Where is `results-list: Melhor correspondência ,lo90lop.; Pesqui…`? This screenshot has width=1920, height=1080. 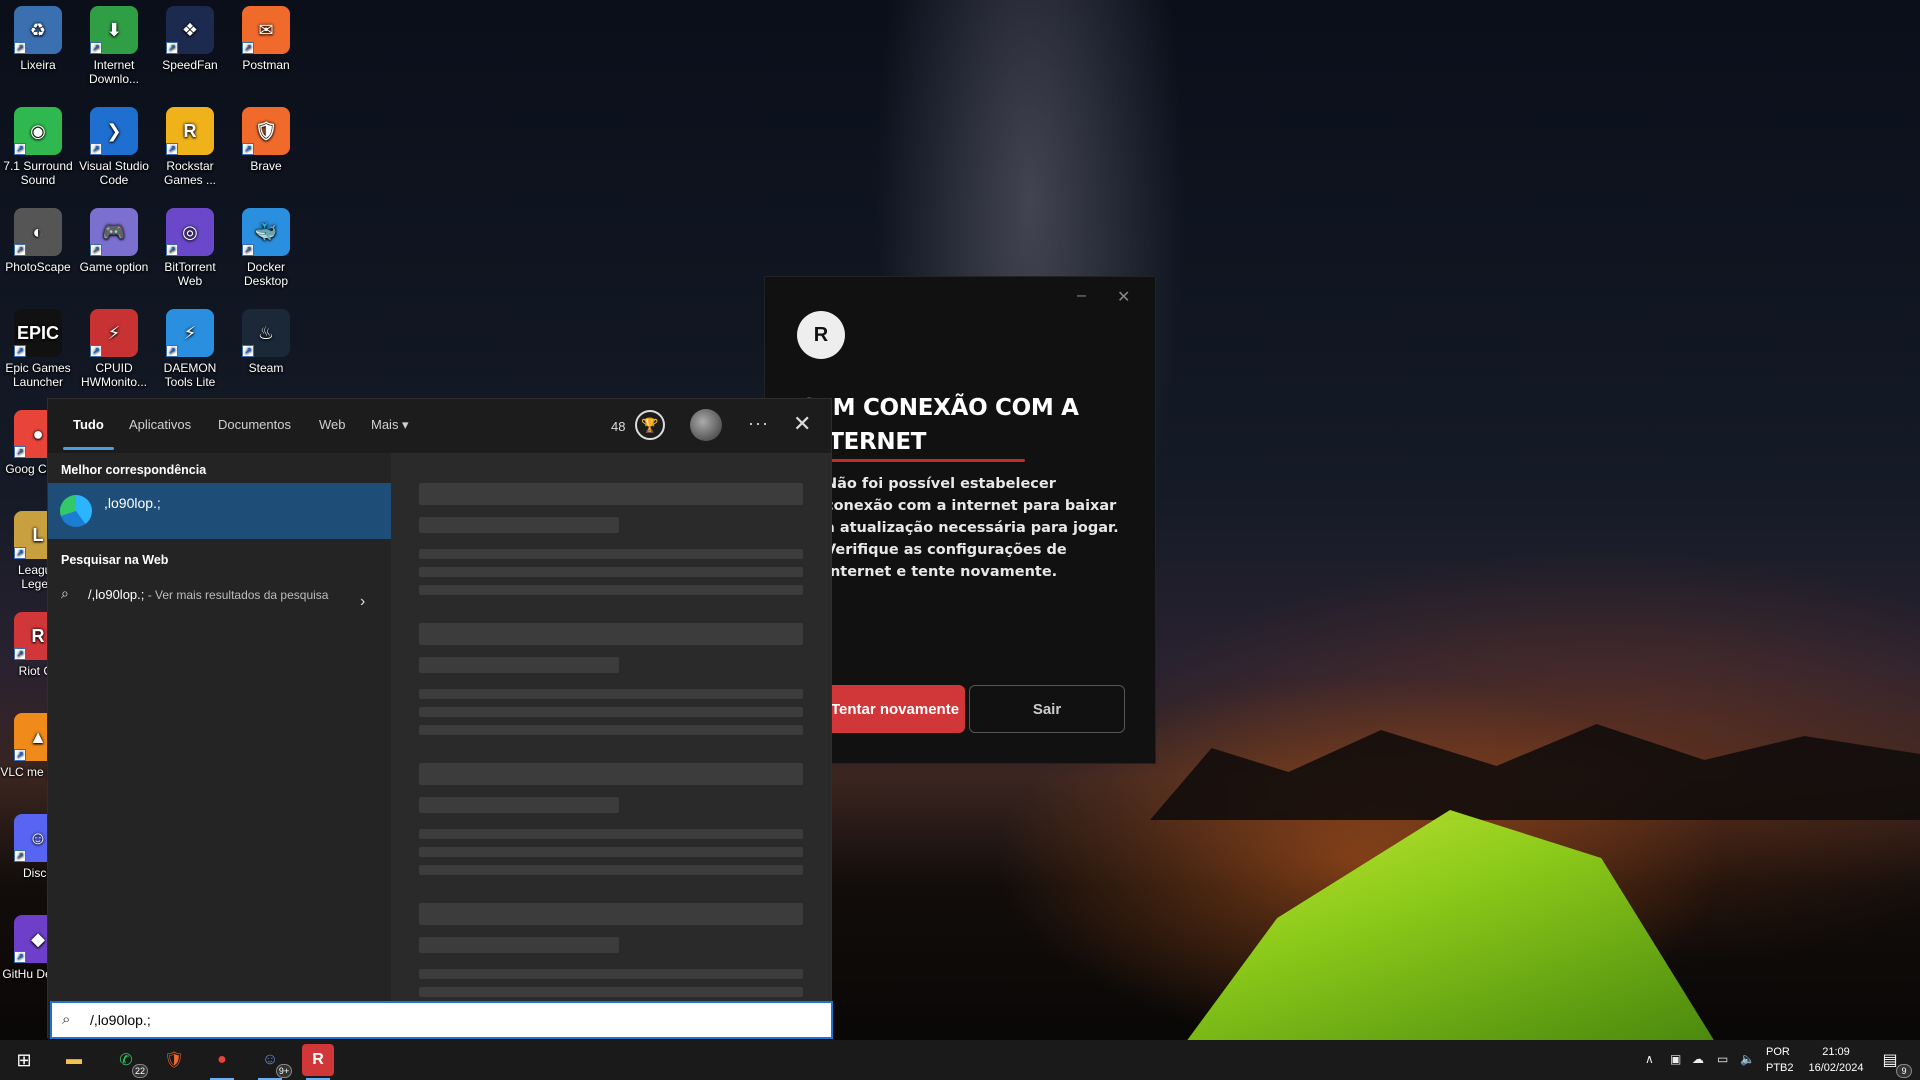
results-list: Melhor correspondência ,lo90lop.; Pesqui… is located at coordinates (219, 746).